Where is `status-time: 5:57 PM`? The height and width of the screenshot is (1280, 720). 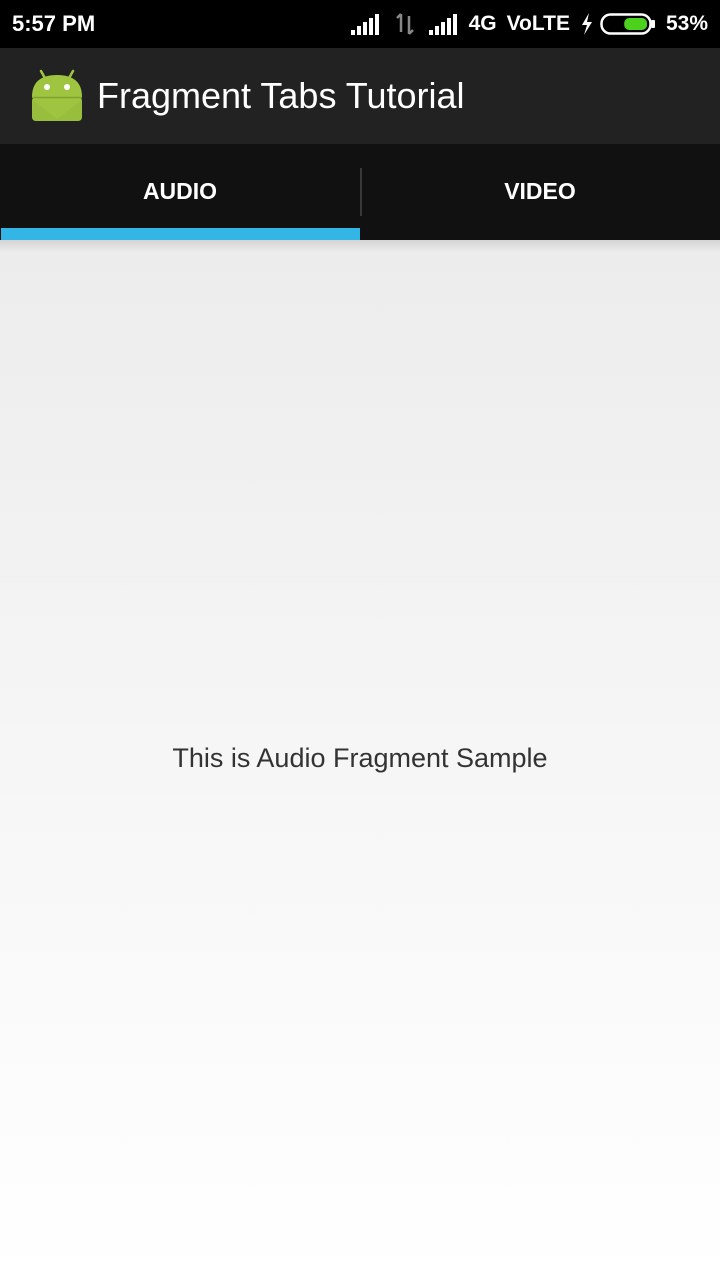 status-time: 5:57 PM is located at coordinates (54, 23).